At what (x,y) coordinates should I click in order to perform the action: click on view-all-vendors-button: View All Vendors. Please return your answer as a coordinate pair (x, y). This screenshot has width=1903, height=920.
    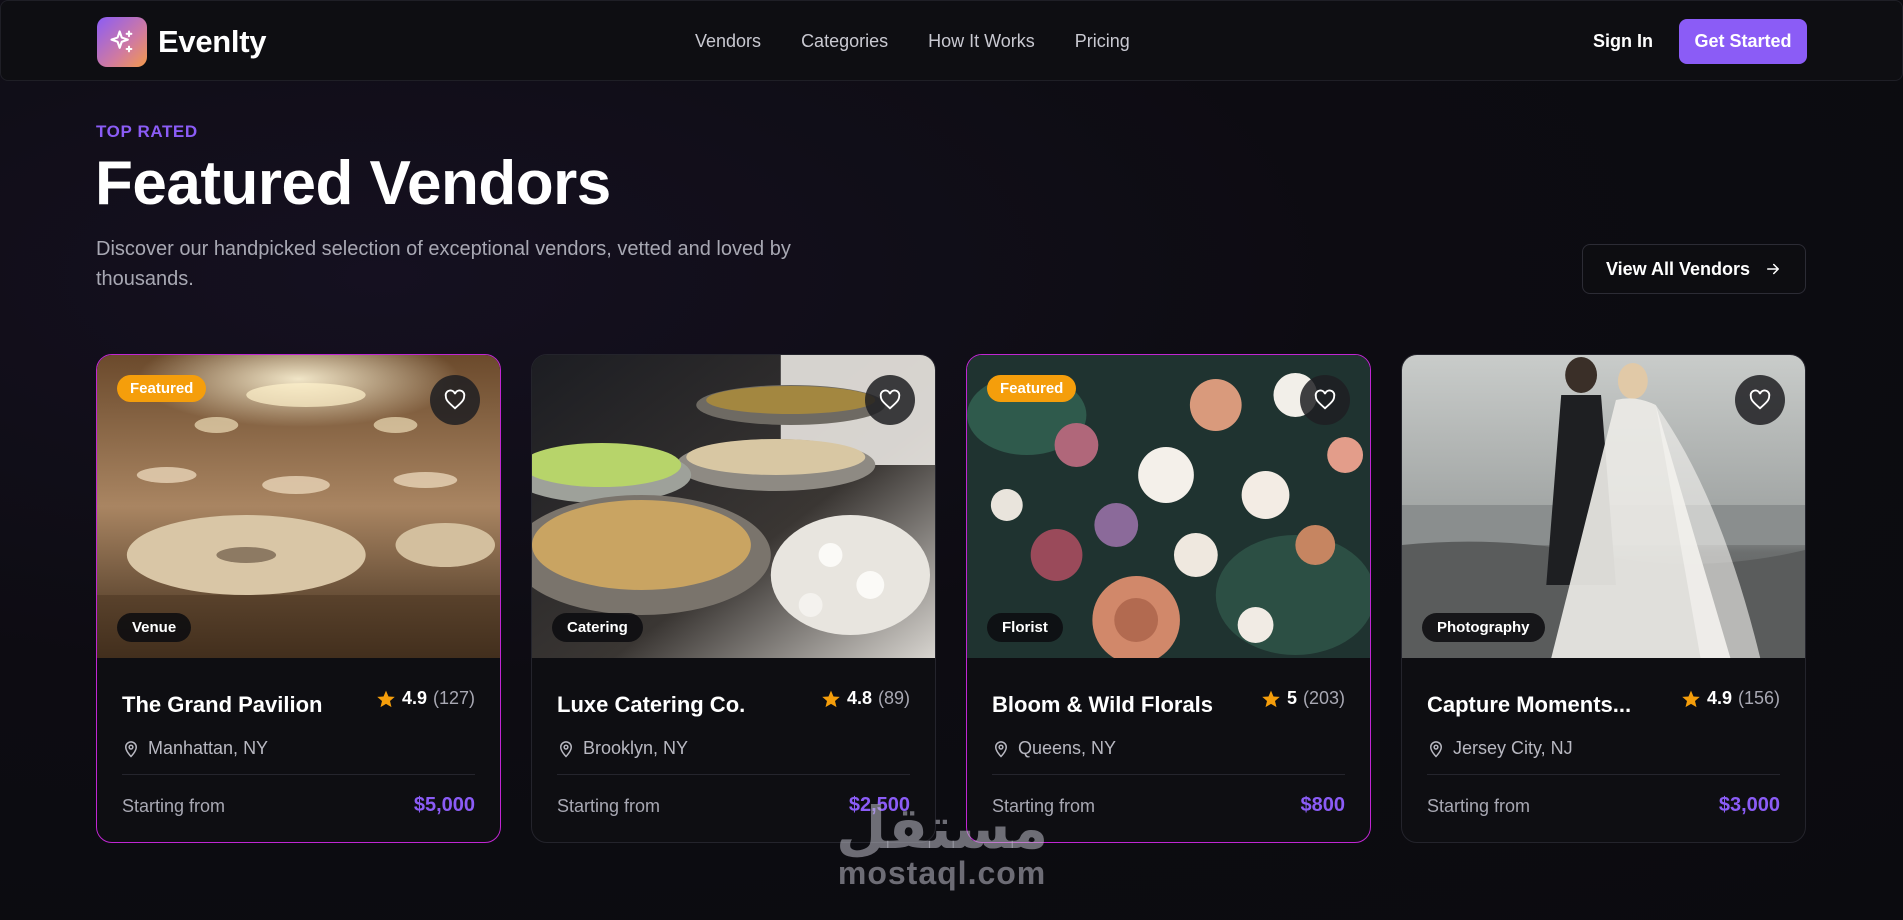
    Looking at the image, I should click on (1694, 269).